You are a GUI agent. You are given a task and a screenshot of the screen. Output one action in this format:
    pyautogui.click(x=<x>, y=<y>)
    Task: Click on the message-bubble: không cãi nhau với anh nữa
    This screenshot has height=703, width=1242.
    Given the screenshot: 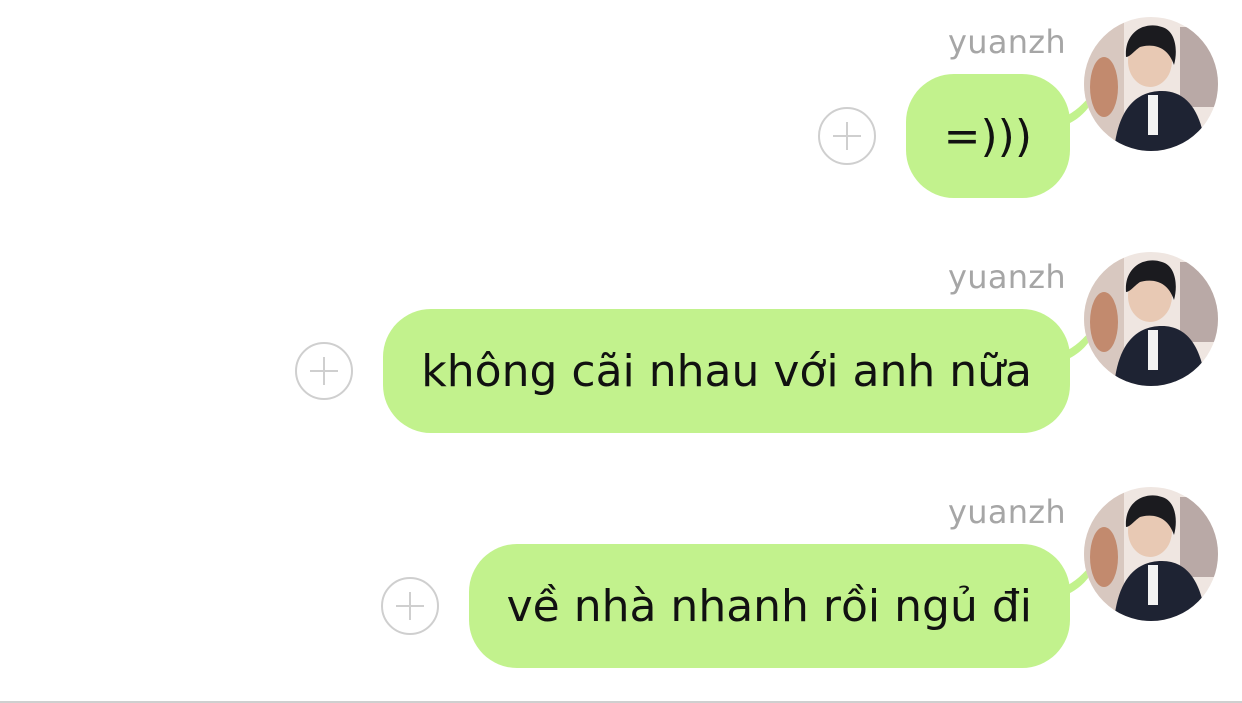 What is the action you would take?
    pyautogui.click(x=741, y=371)
    